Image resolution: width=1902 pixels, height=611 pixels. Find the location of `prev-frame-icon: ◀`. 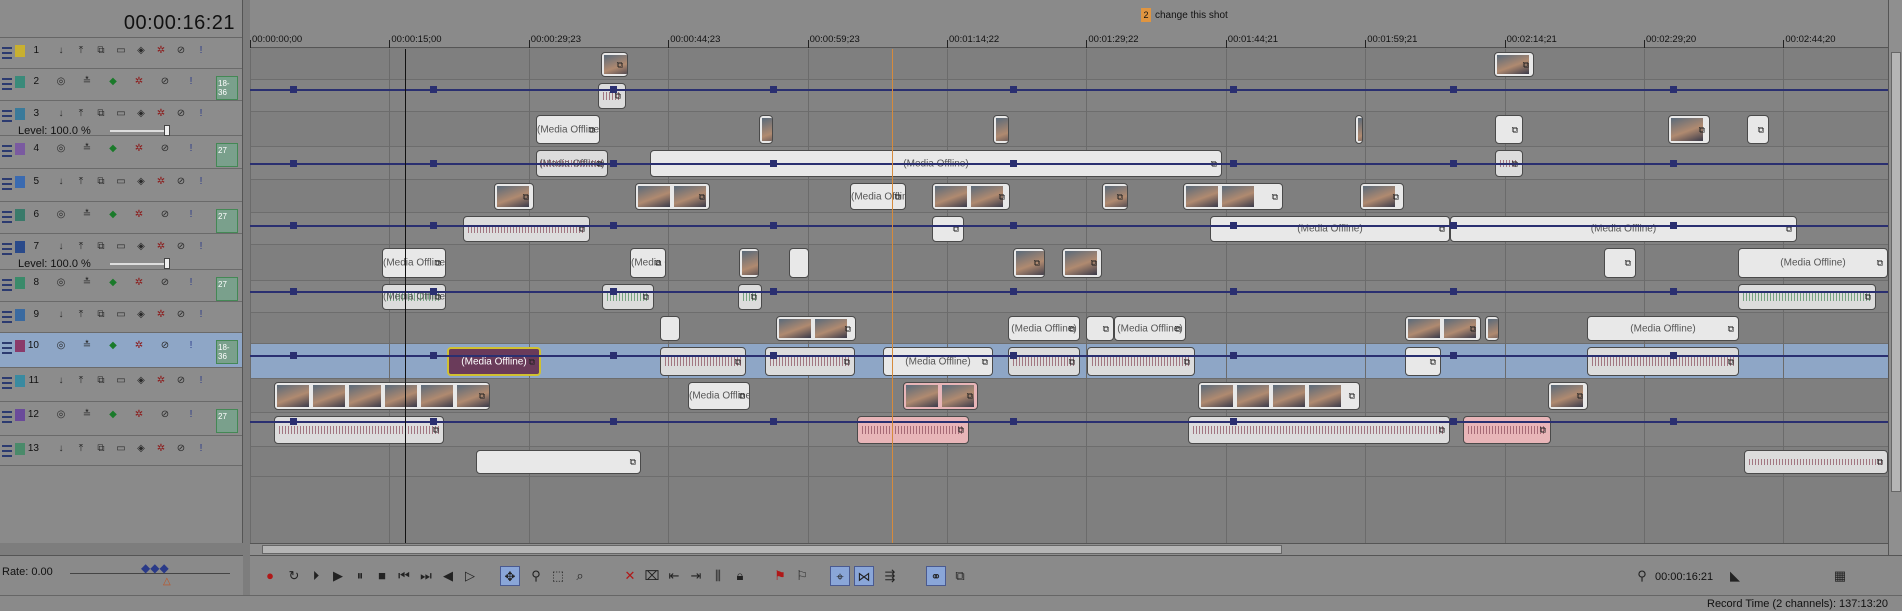

prev-frame-icon: ◀ is located at coordinates (448, 576).